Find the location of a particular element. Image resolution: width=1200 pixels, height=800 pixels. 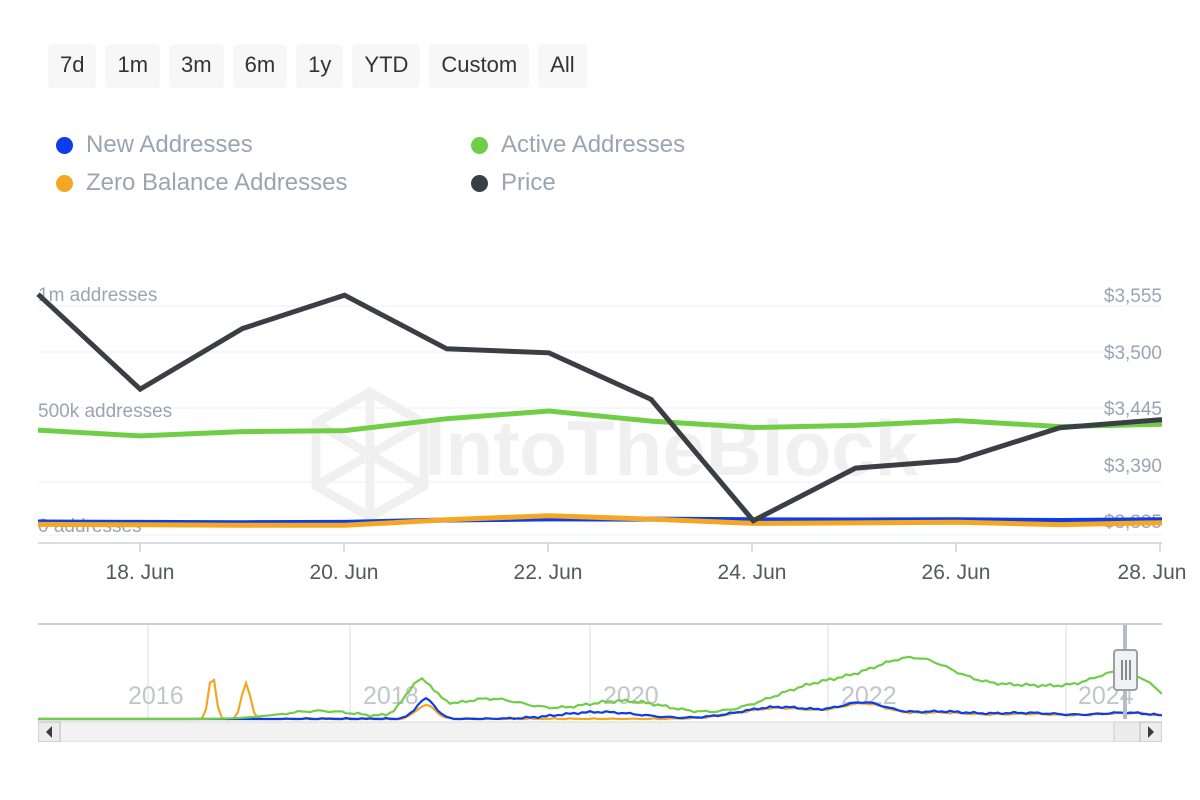

navigator-handle-right is located at coordinates (1125, 670).